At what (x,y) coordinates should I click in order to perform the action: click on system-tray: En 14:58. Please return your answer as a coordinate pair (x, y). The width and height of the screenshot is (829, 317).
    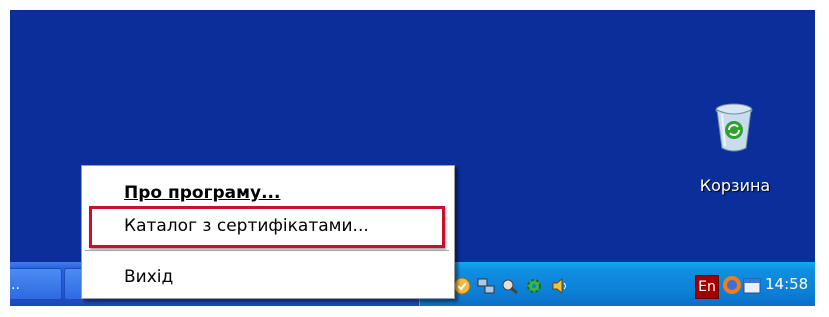
    Looking at the image, I should click on (616, 284).